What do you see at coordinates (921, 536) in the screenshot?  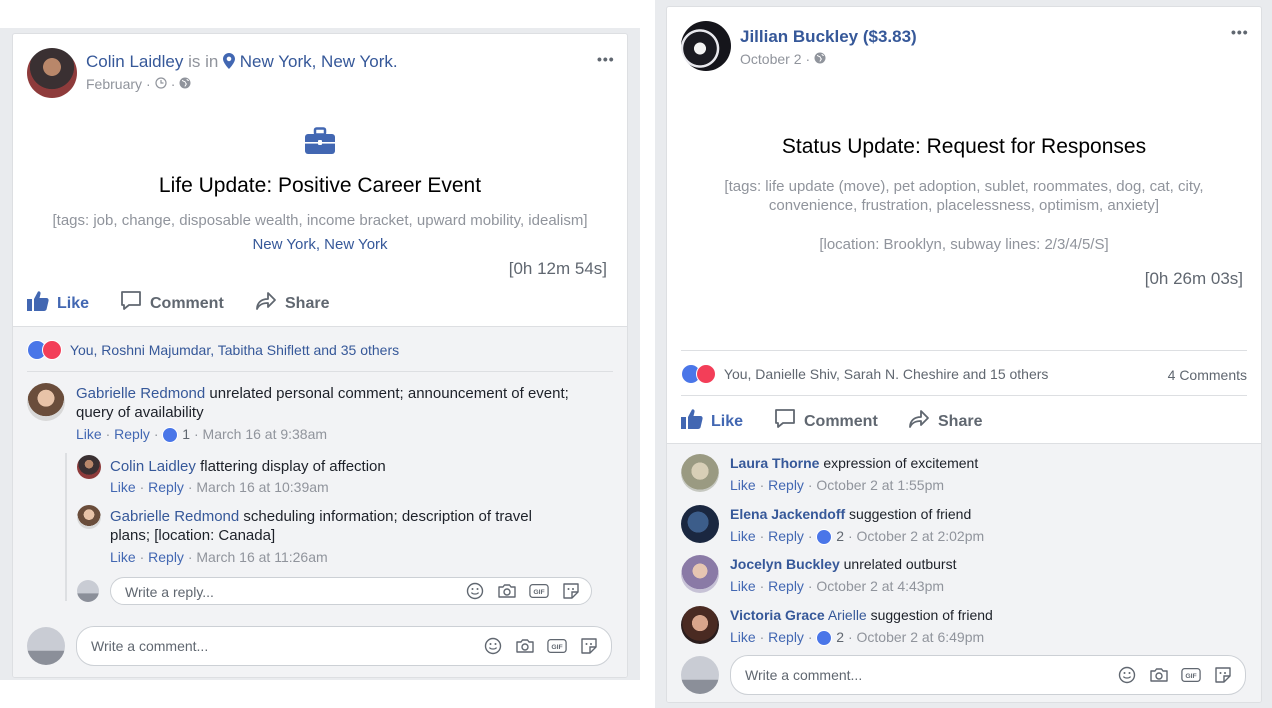 I see `comment-time: October 2 at 2:02pm` at bounding box center [921, 536].